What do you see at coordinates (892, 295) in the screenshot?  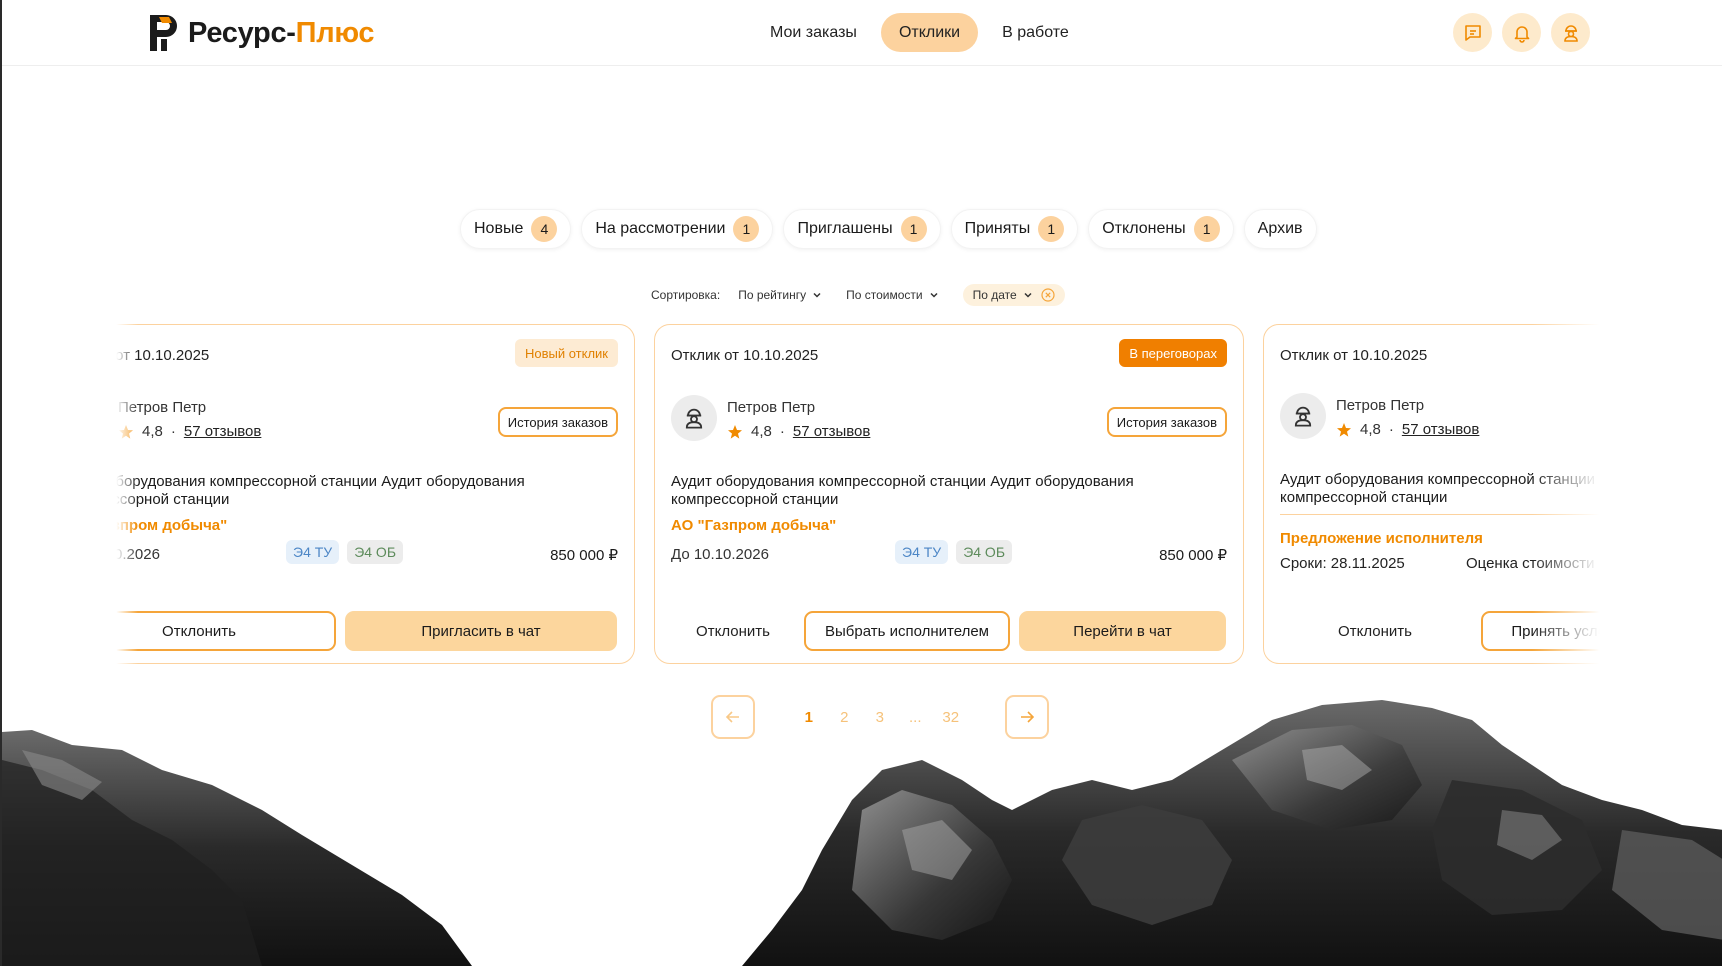 I see `sort-by-price: По стоимости` at bounding box center [892, 295].